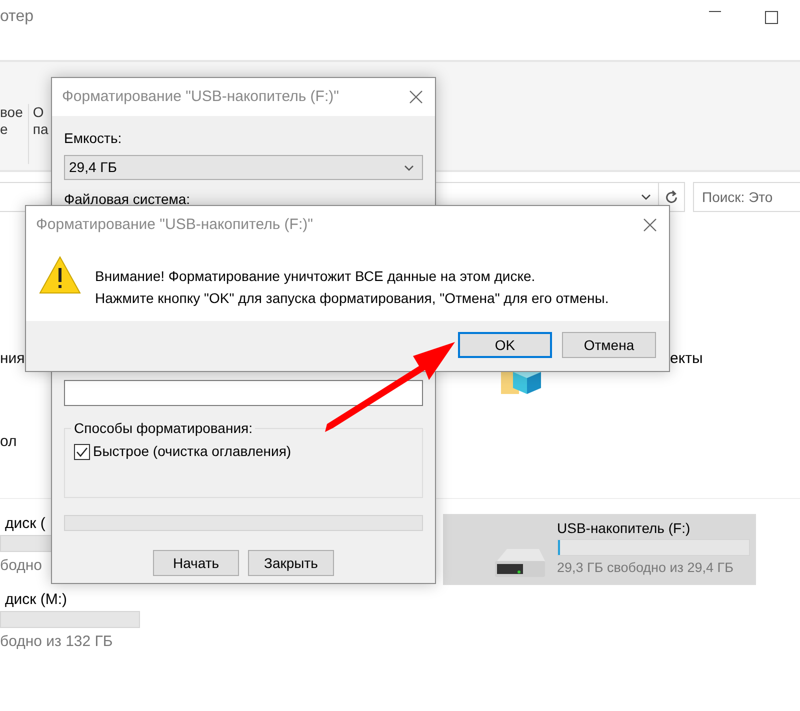  I want to click on refresh-icon, so click(671, 197).